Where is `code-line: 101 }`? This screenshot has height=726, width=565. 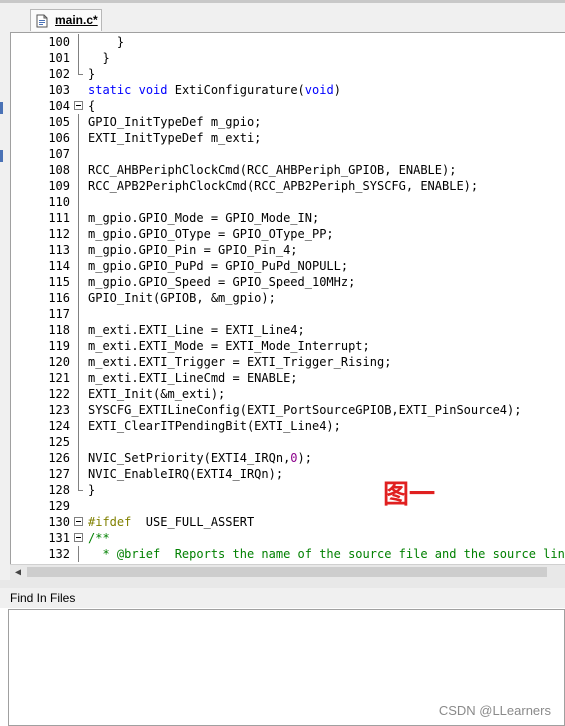
code-line: 101 } is located at coordinates (288, 58).